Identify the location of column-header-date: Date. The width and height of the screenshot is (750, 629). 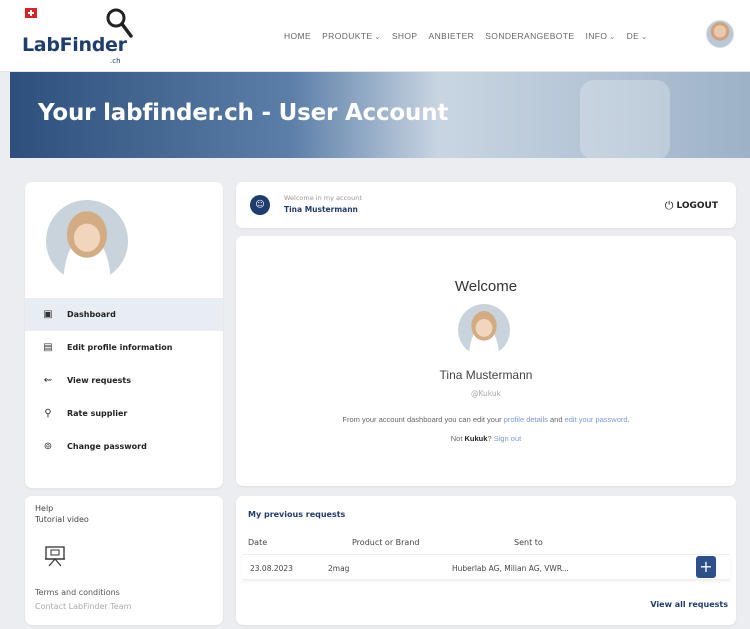
(258, 542).